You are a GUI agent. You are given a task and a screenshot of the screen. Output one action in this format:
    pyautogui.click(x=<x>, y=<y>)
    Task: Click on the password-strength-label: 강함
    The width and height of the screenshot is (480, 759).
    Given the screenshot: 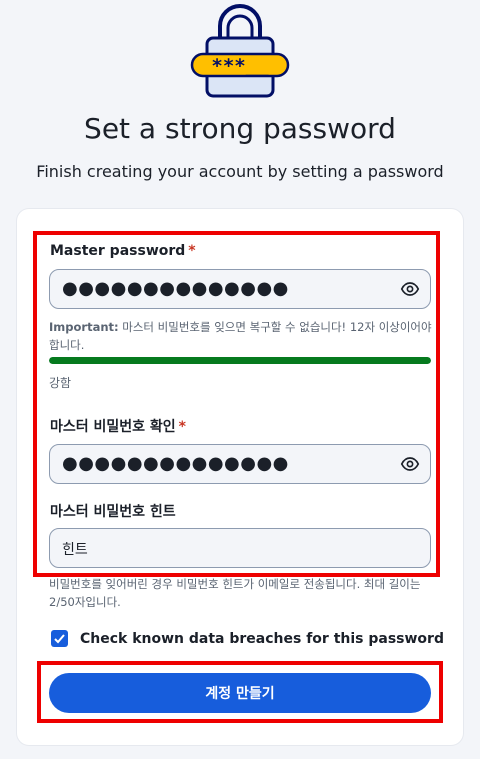 What is the action you would take?
    pyautogui.click(x=60, y=383)
    